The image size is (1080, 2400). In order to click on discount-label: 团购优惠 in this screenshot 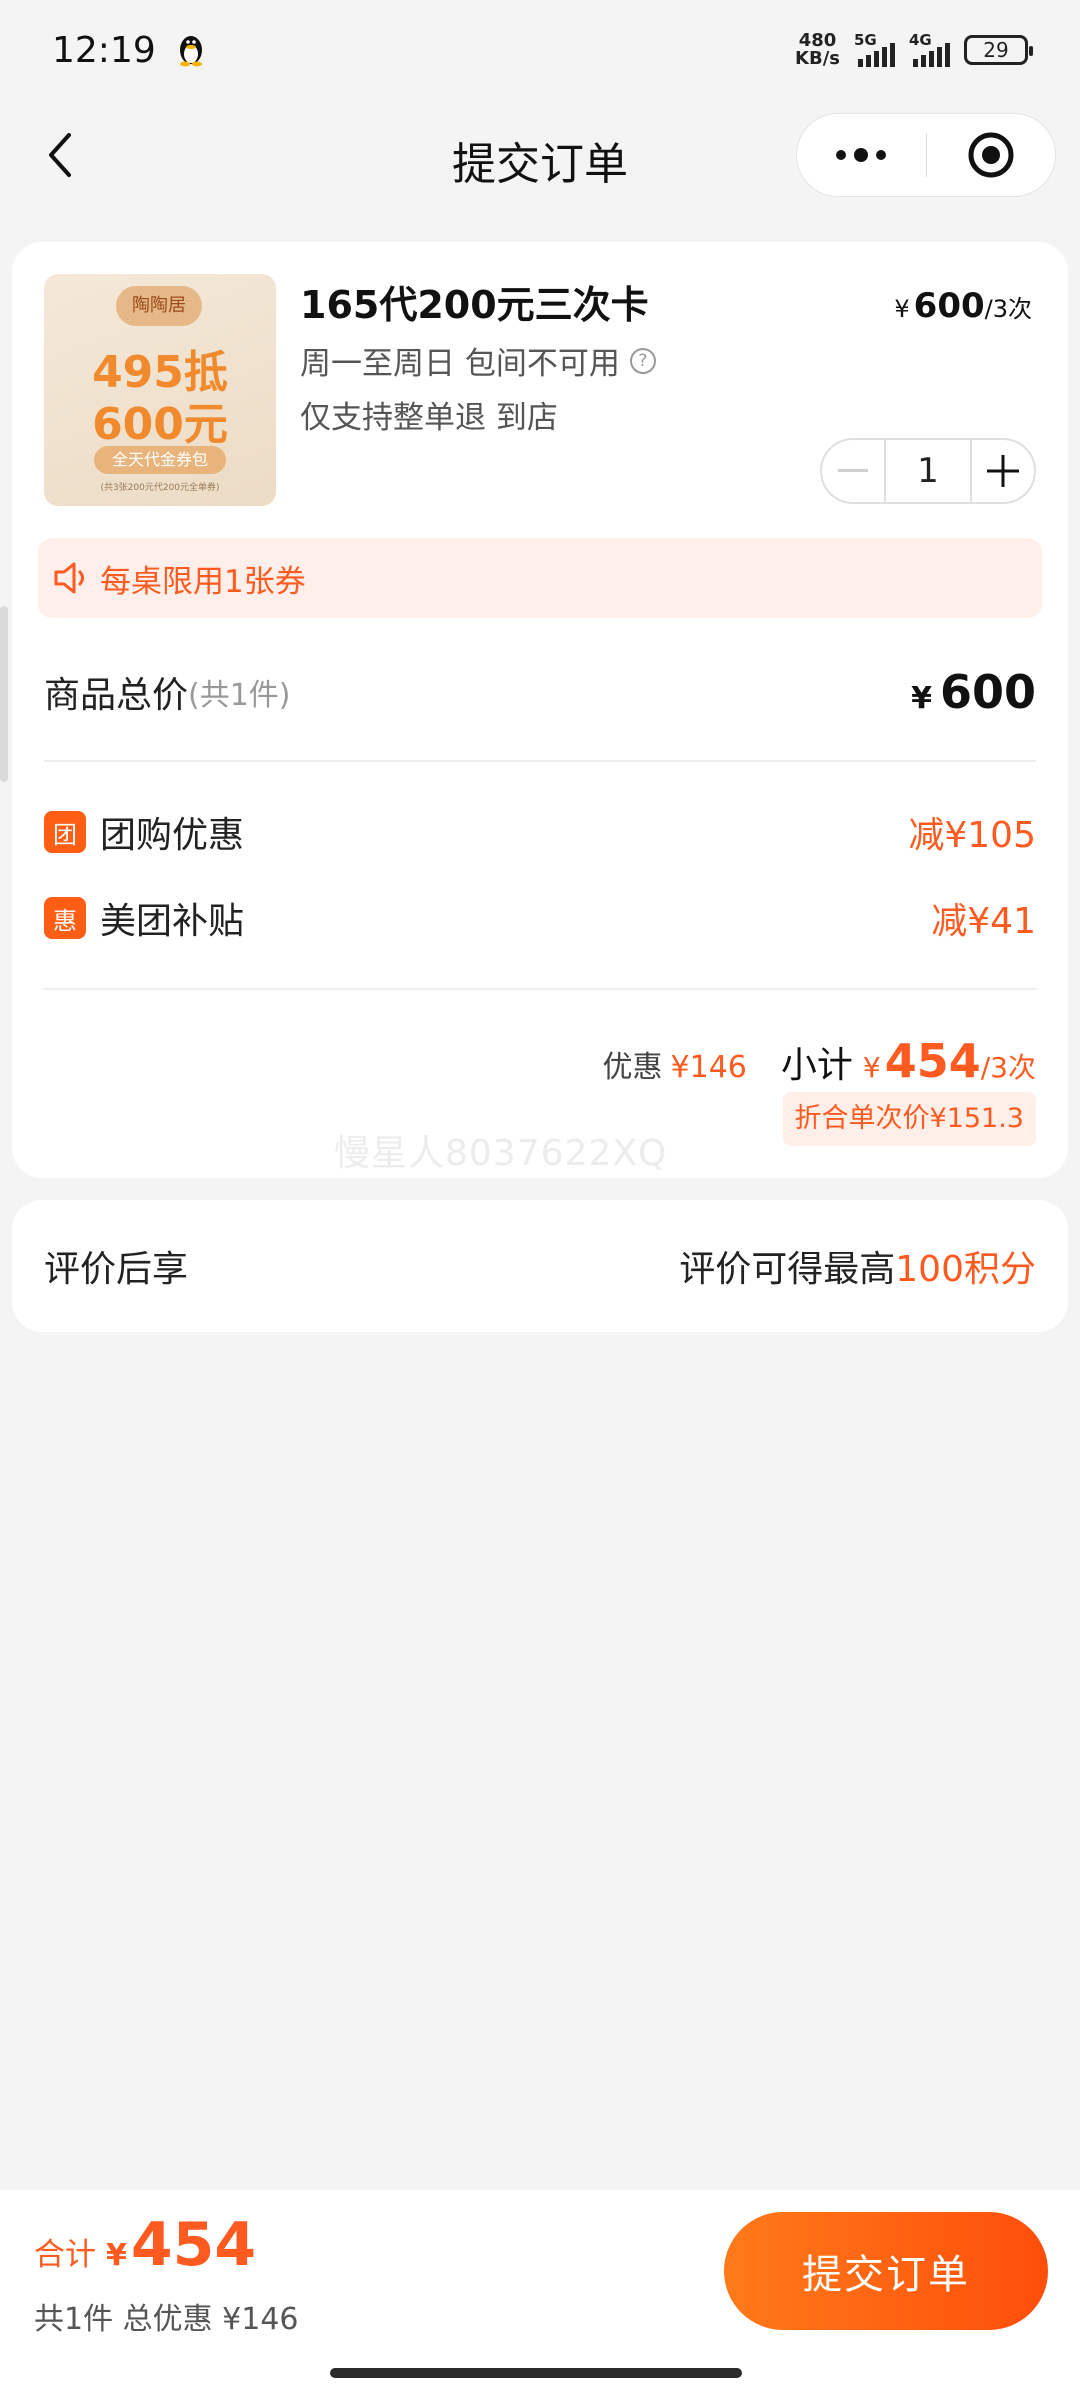, I will do `click(172, 835)`.